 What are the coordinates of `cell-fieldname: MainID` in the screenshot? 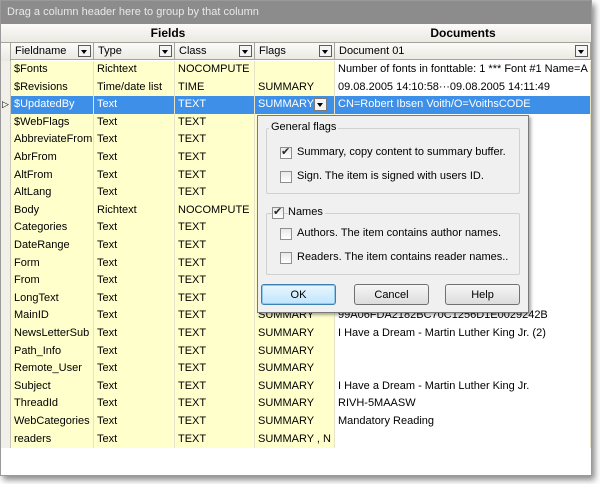 It's located at (52, 316).